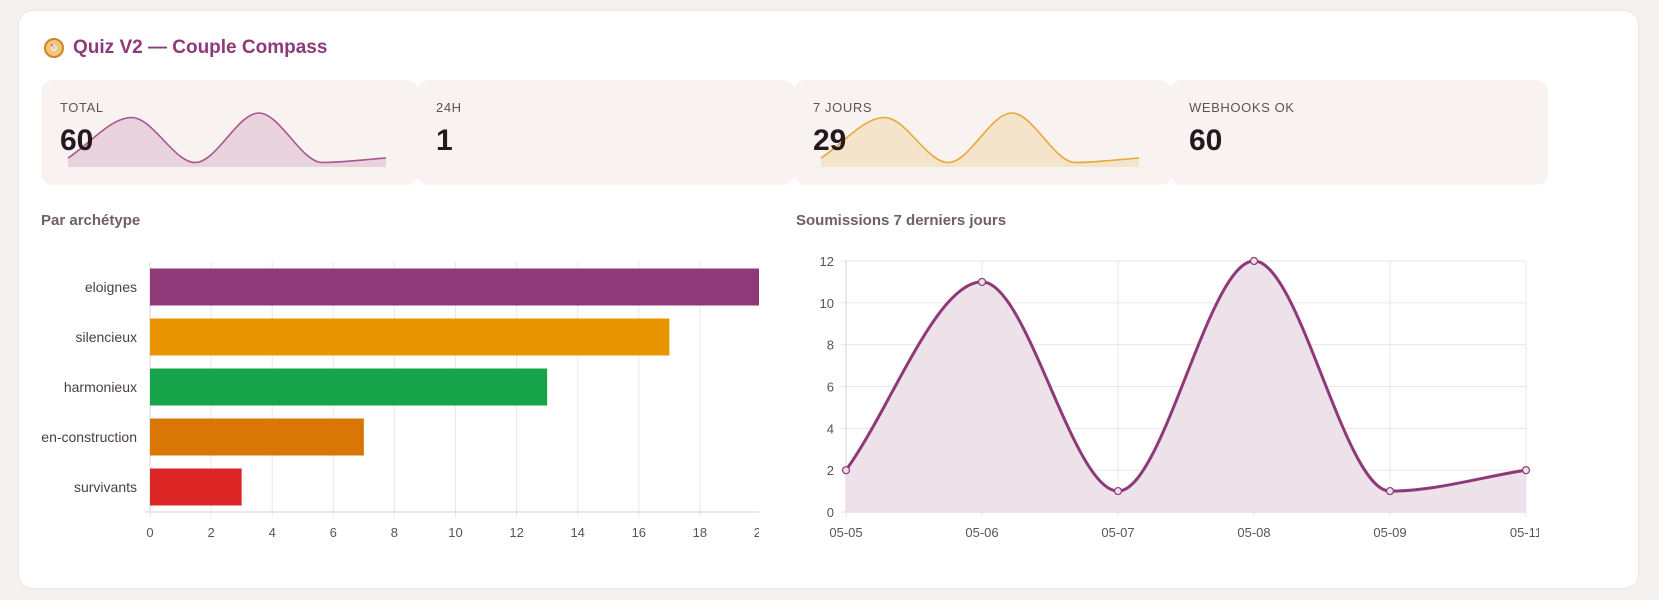 The image size is (1659, 600). Describe the element at coordinates (454, 287) in the screenshot. I see `bar-eloignes` at that location.